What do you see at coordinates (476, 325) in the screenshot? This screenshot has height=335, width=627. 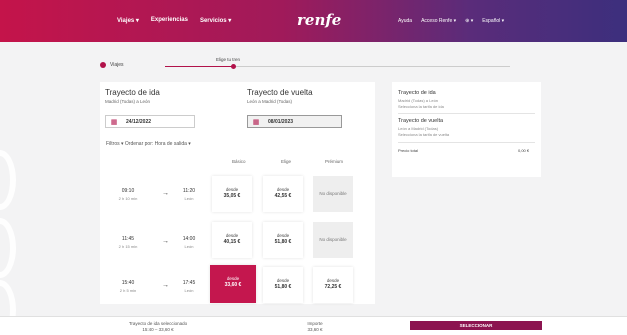 I see `select-button: SELECCIONAR` at bounding box center [476, 325].